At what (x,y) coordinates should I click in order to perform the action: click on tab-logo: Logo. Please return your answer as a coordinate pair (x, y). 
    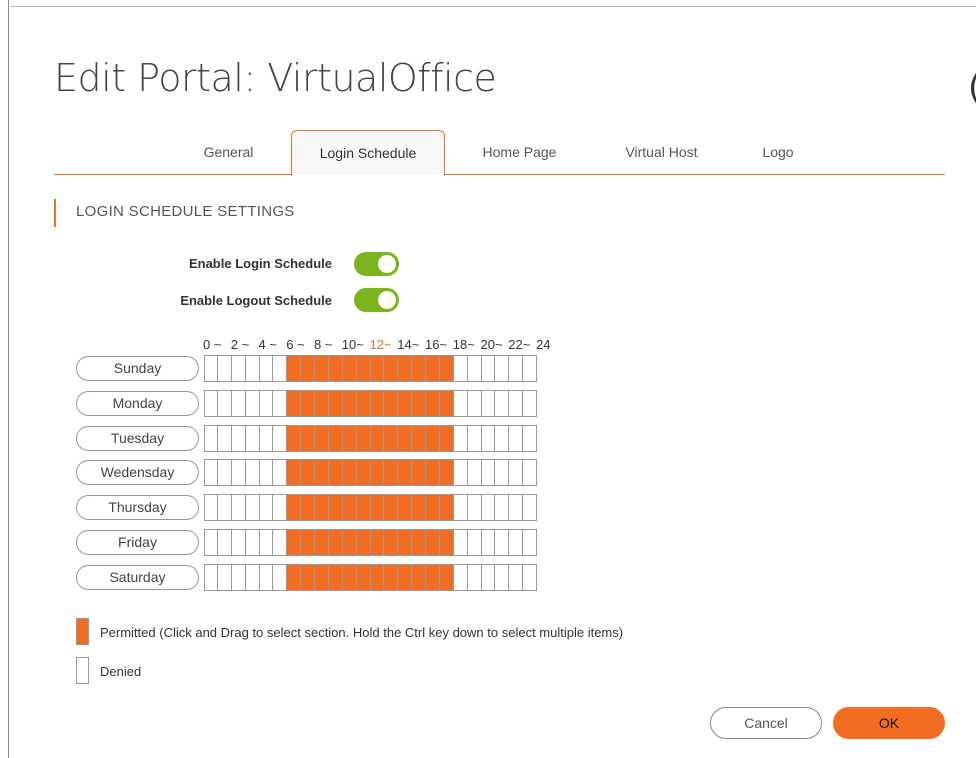
    Looking at the image, I should click on (778, 152).